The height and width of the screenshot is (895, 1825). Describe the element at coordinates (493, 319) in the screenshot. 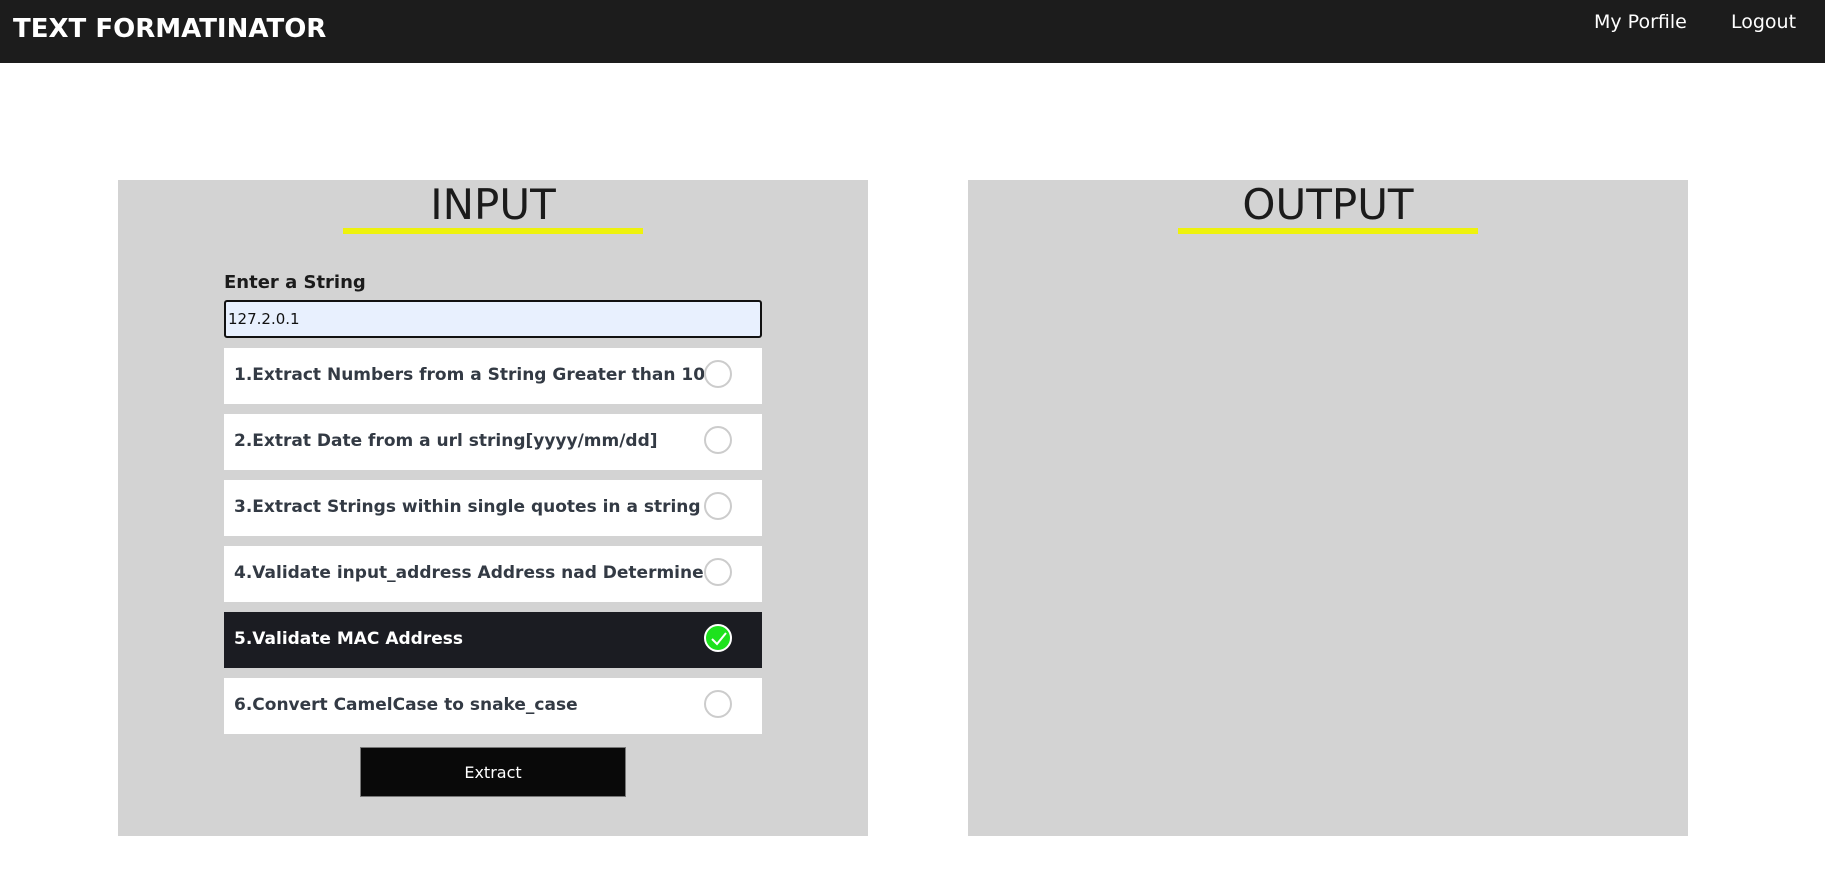

I see `string-input` at that location.